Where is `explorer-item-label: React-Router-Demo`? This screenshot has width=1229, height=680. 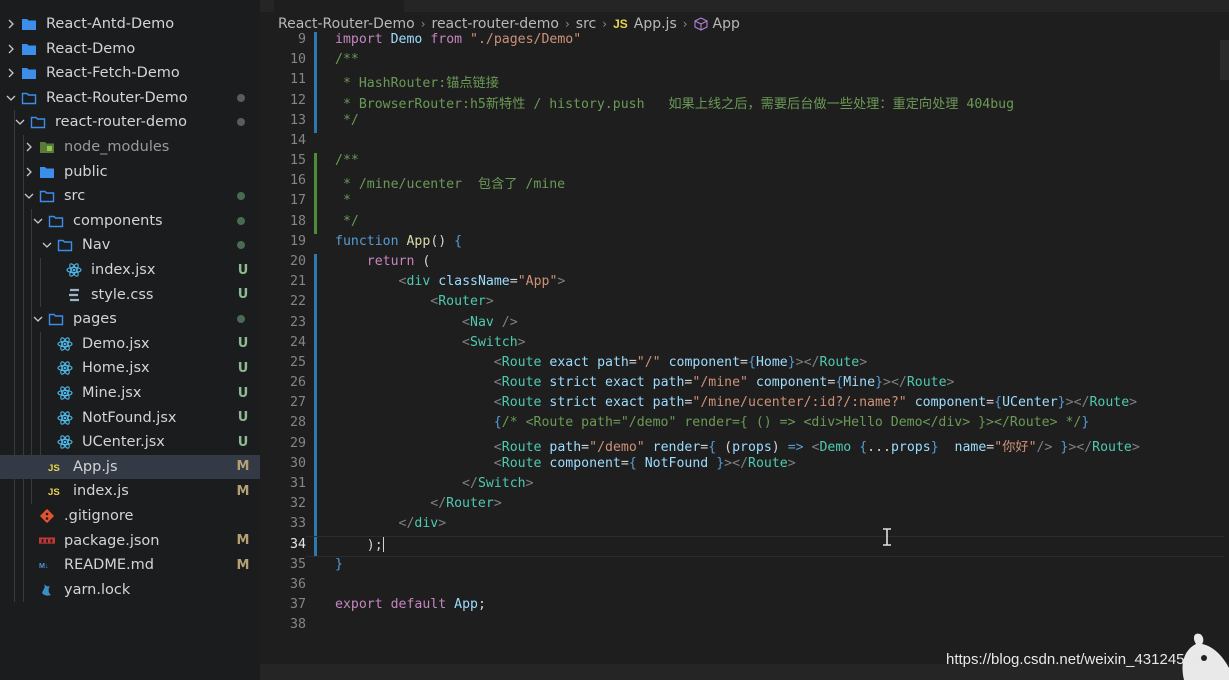
explorer-item-label: React-Router-Demo is located at coordinates (117, 97).